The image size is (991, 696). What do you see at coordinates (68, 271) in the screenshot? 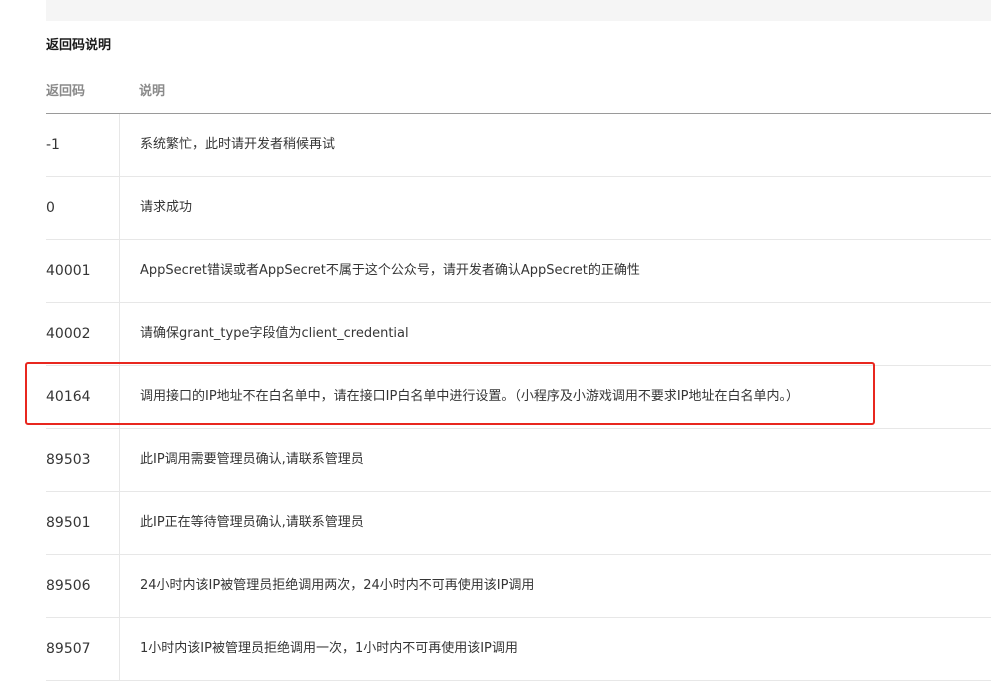
I see `cell-code: 40001` at bounding box center [68, 271].